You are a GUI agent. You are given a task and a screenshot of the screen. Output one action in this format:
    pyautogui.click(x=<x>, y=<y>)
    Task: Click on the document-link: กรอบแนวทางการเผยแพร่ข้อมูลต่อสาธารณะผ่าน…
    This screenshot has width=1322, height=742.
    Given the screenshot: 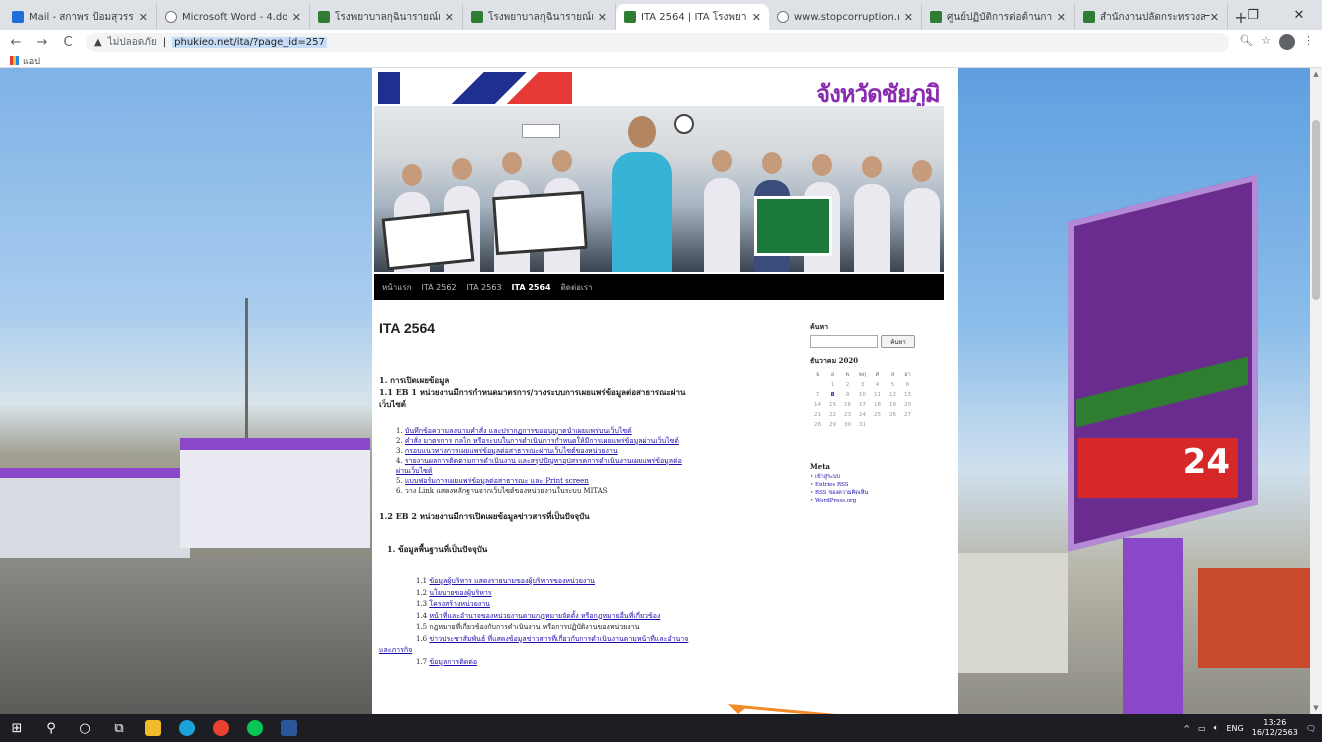 What is the action you would take?
    pyautogui.click(x=511, y=451)
    